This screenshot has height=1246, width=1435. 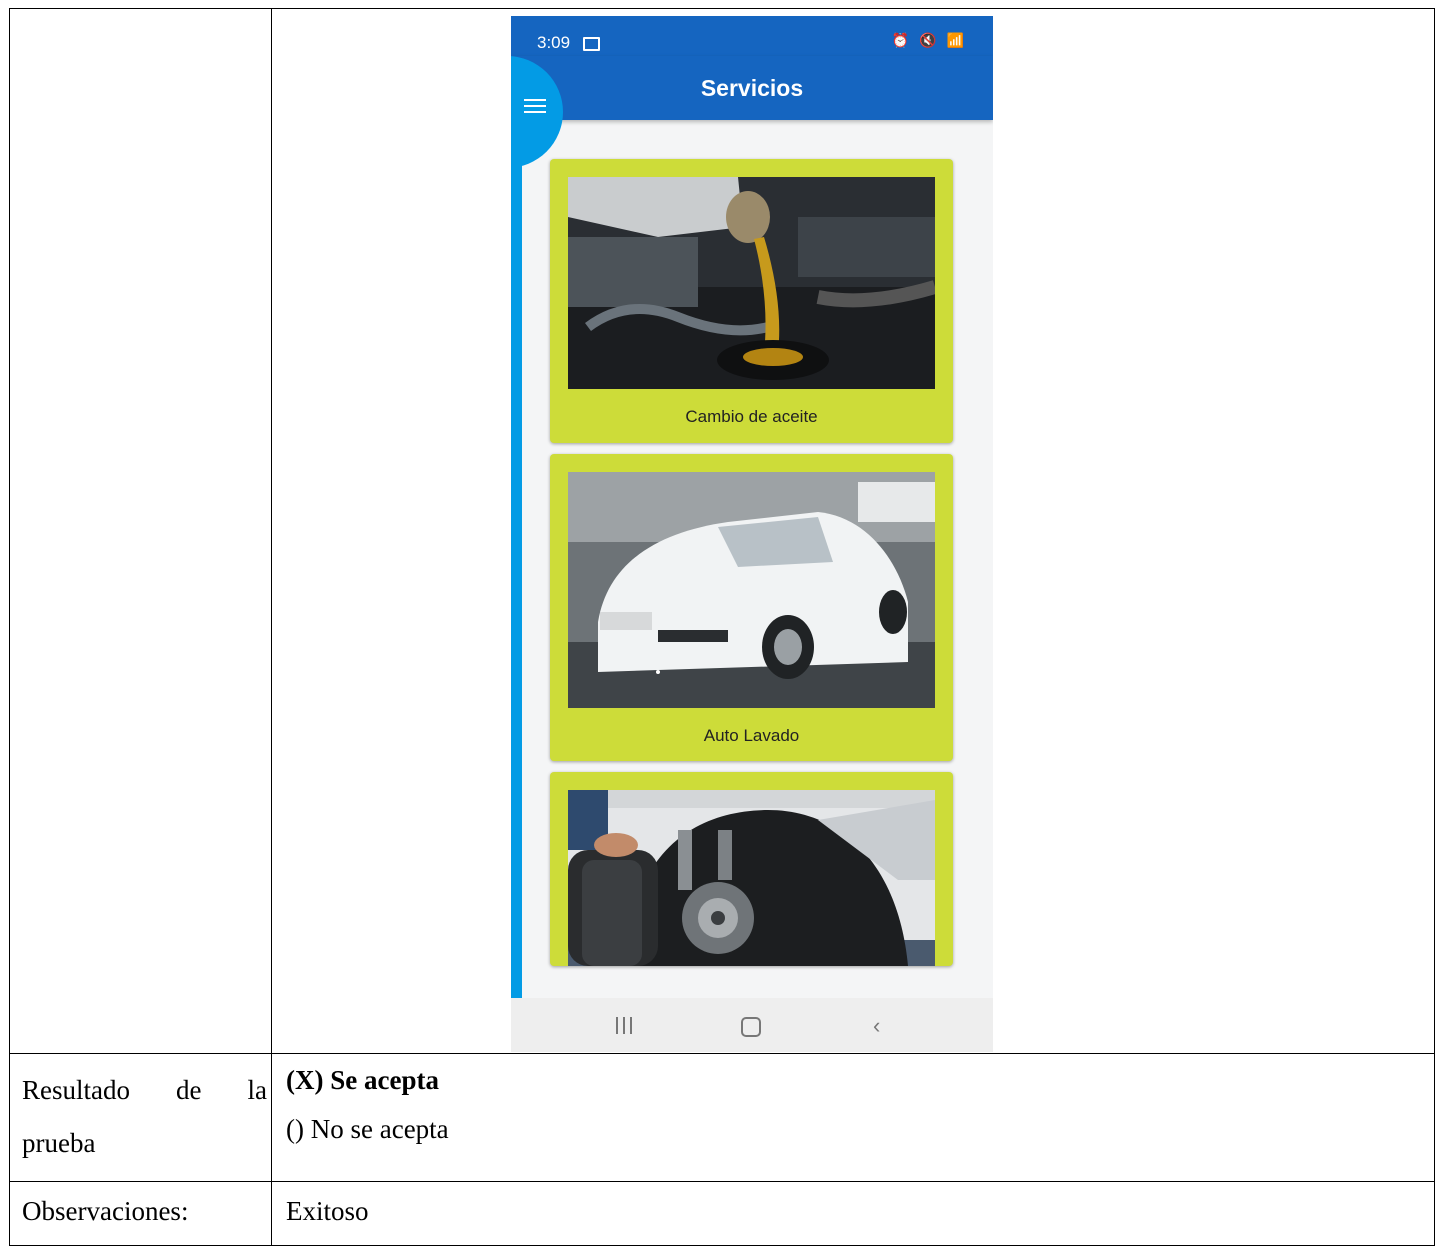 I want to click on result-accept: (X) Se acepta, so click(x=362, y=1080).